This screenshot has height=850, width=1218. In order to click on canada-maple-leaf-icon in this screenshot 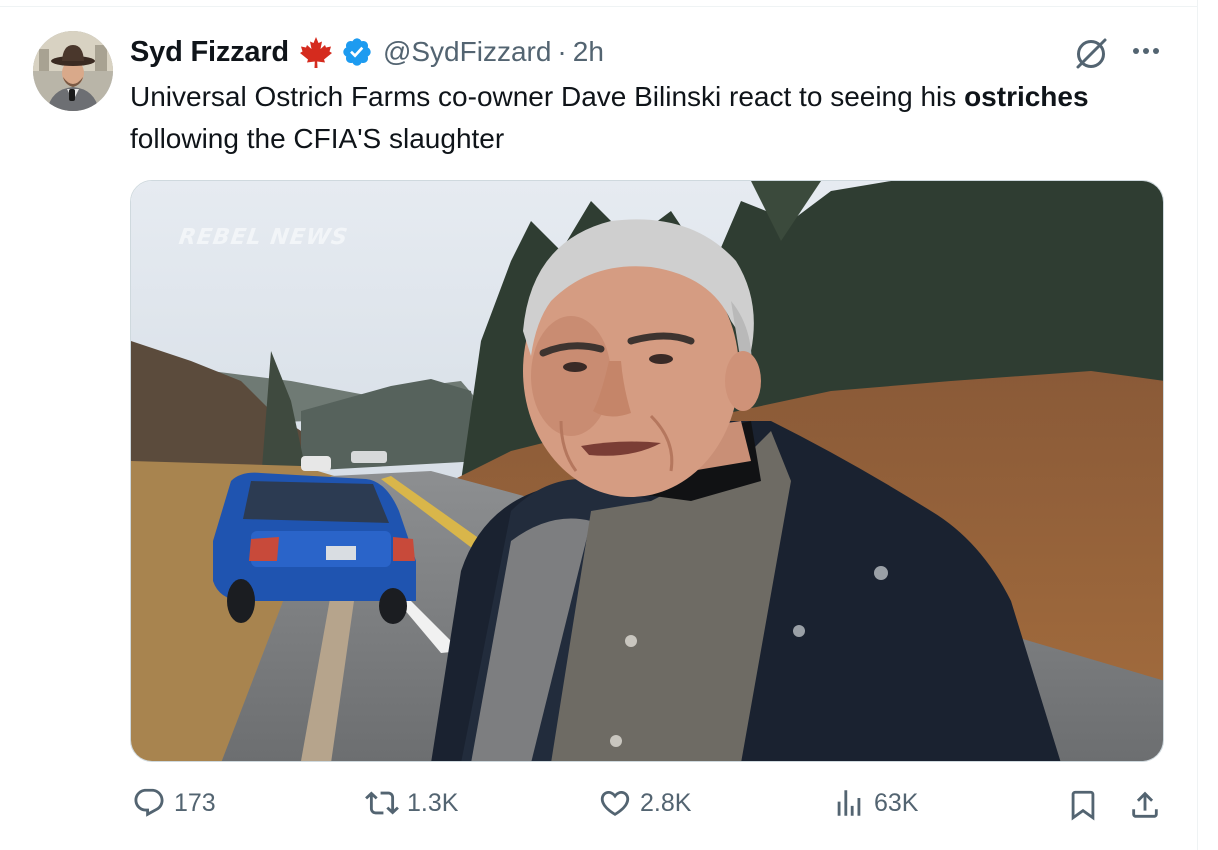, I will do `click(316, 52)`.